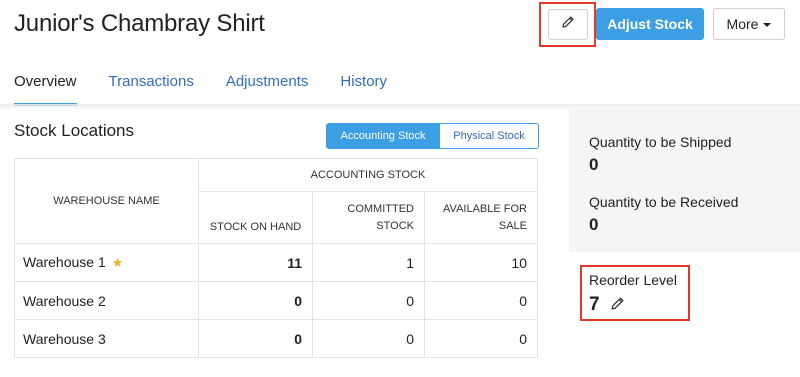  I want to click on quantity-to-be-shipped-label: Quantity to be Shipped, so click(660, 142).